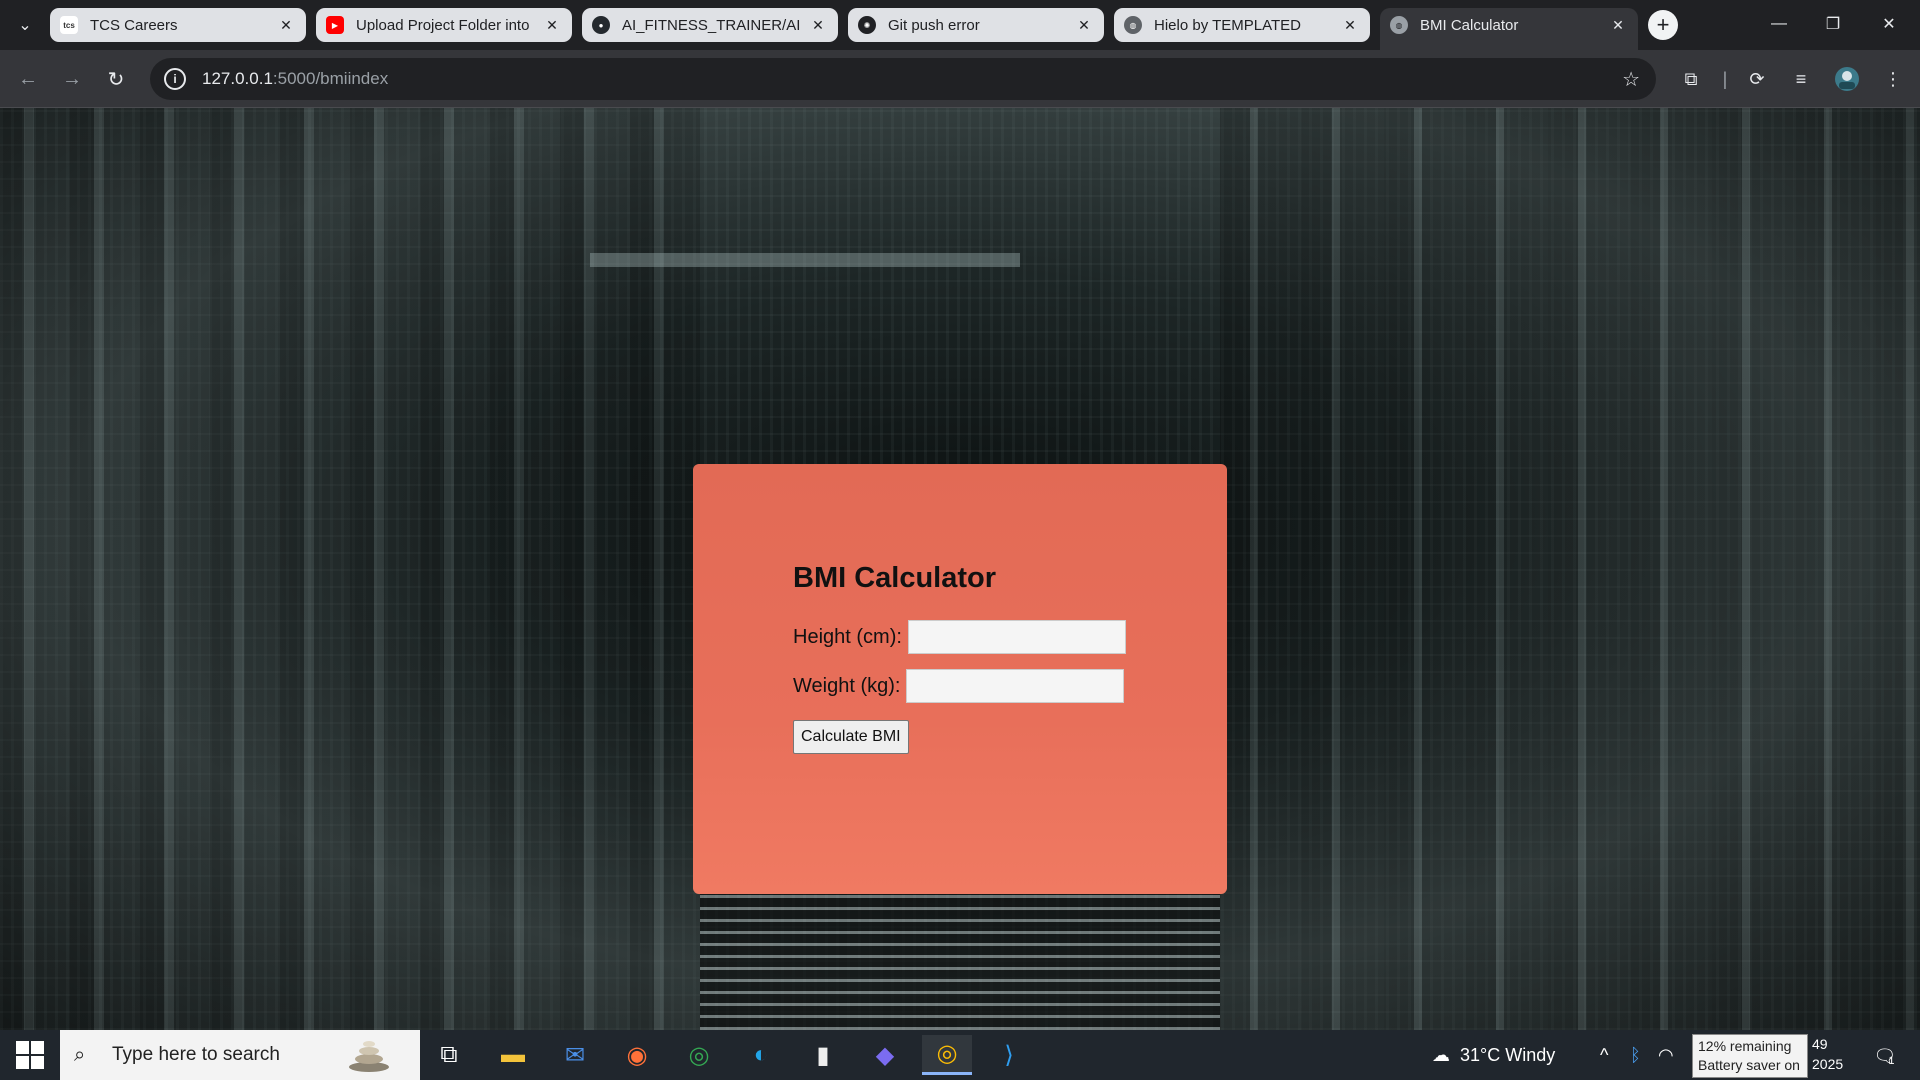 The height and width of the screenshot is (1080, 1920). What do you see at coordinates (637, 1055) in the screenshot?
I see `firefox-icon: ◉` at bounding box center [637, 1055].